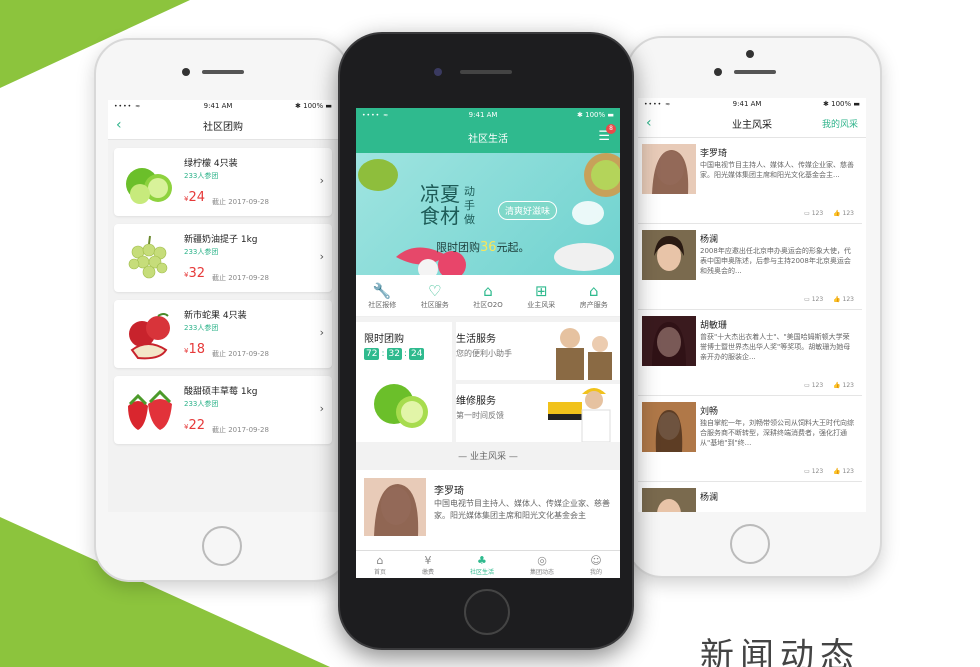 The image size is (980, 667). What do you see at coordinates (195, 349) in the screenshot?
I see `product-price: ¥18` at bounding box center [195, 349].